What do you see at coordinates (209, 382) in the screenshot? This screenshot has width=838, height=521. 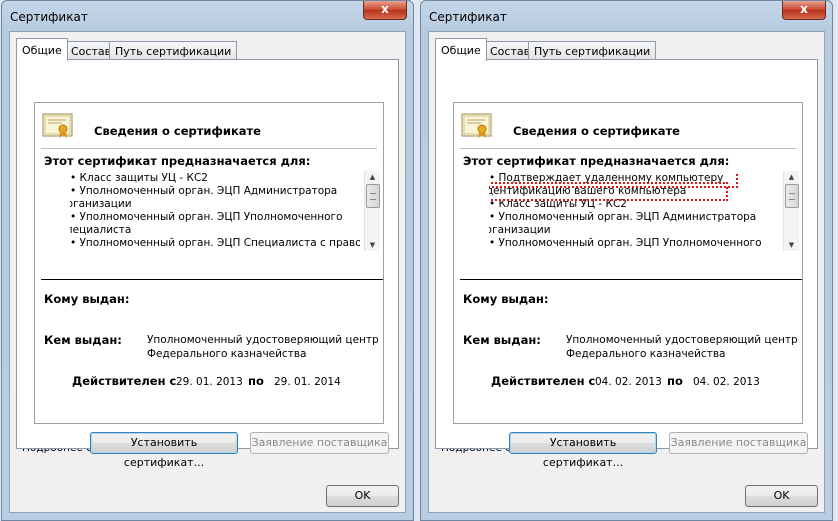 I see `valid-from-value: 29. 01. 2013` at bounding box center [209, 382].